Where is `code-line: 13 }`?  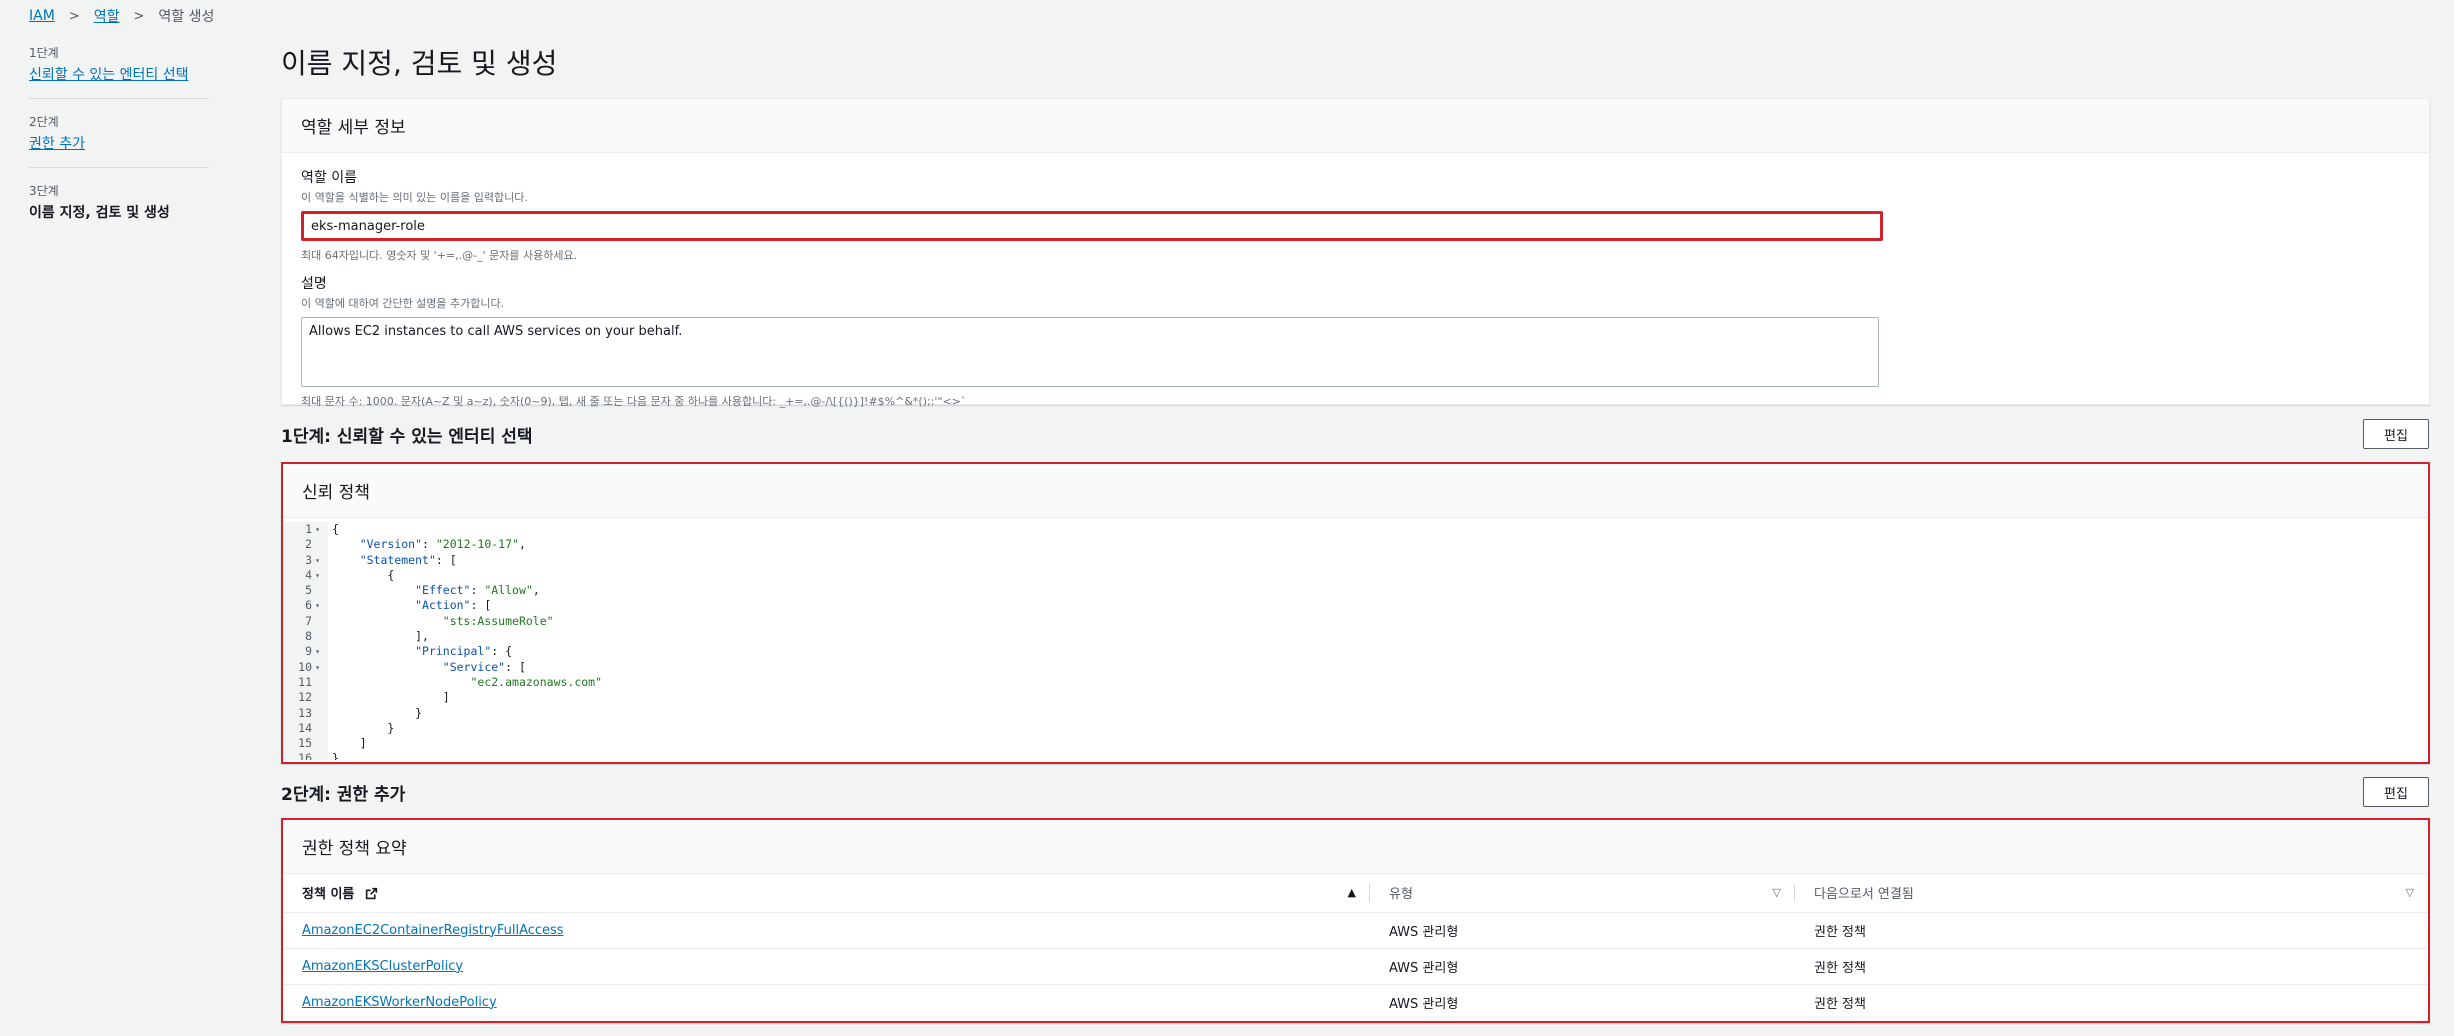 code-line: 13 } is located at coordinates (1355, 713).